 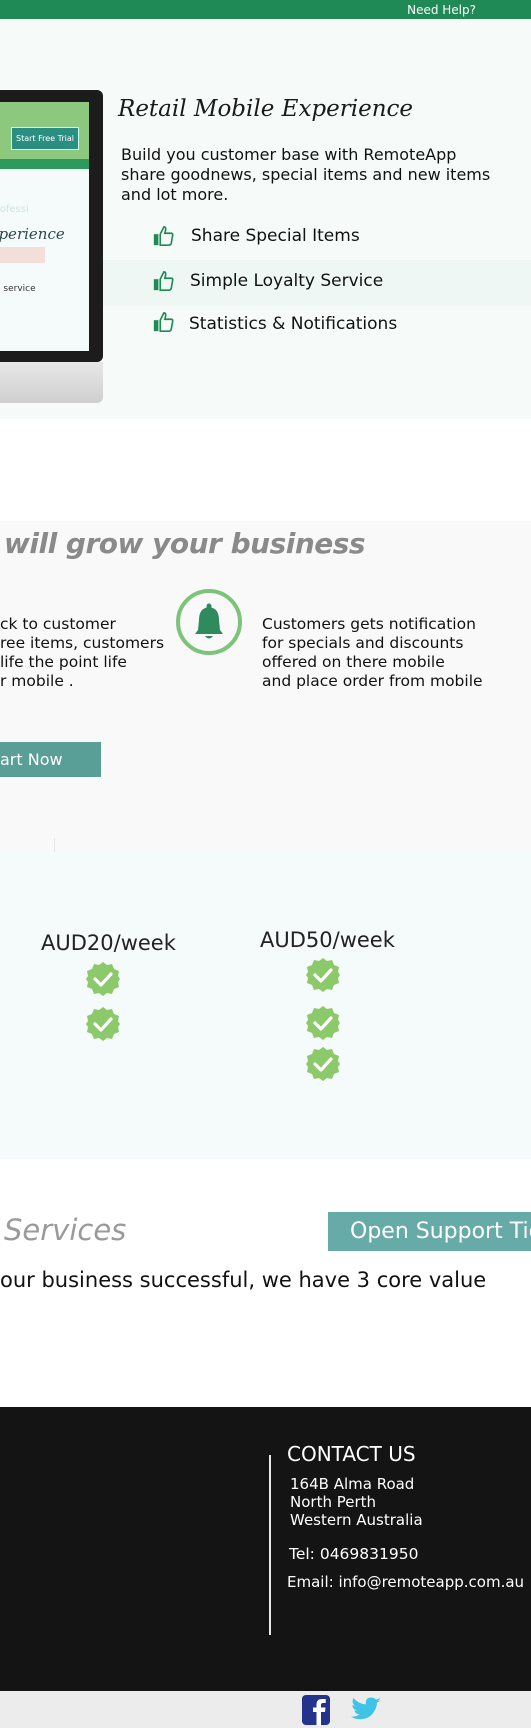 What do you see at coordinates (44, 164) in the screenshot?
I see `screen-stripe` at bounding box center [44, 164].